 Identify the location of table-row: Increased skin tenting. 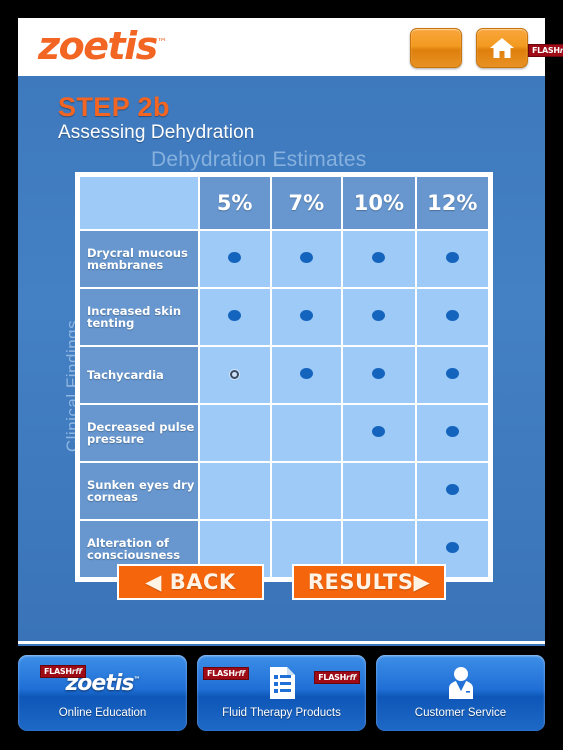
(284, 317).